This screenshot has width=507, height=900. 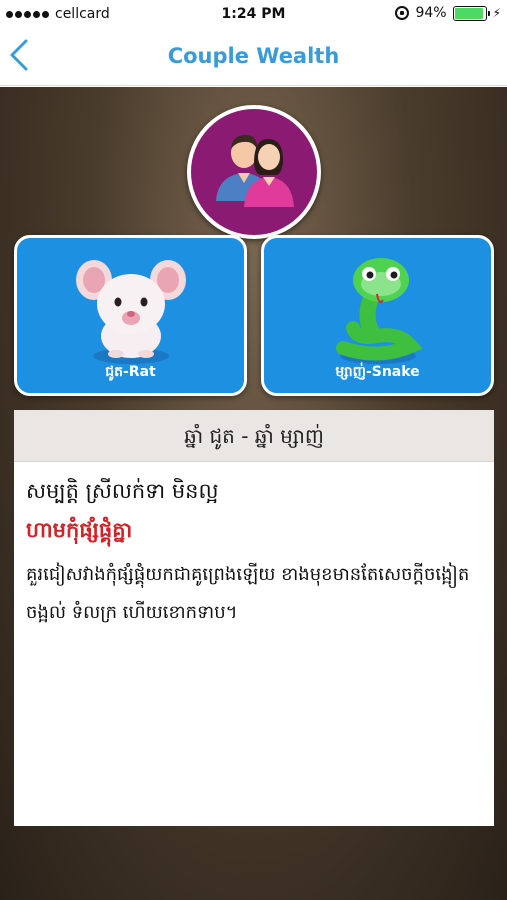 I want to click on orientation-lock-icon, so click(x=402, y=13).